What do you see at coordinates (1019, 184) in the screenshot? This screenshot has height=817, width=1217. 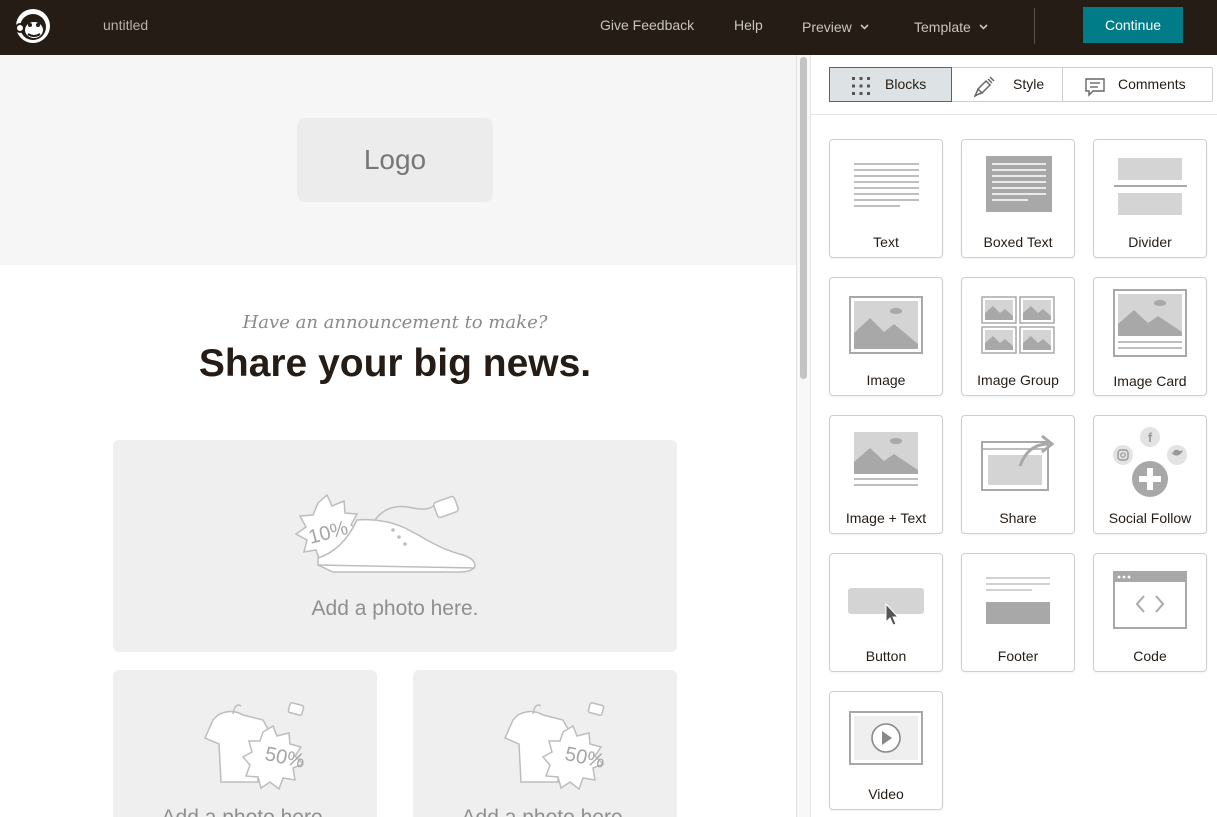 I see `boxed-text-block-icon` at bounding box center [1019, 184].